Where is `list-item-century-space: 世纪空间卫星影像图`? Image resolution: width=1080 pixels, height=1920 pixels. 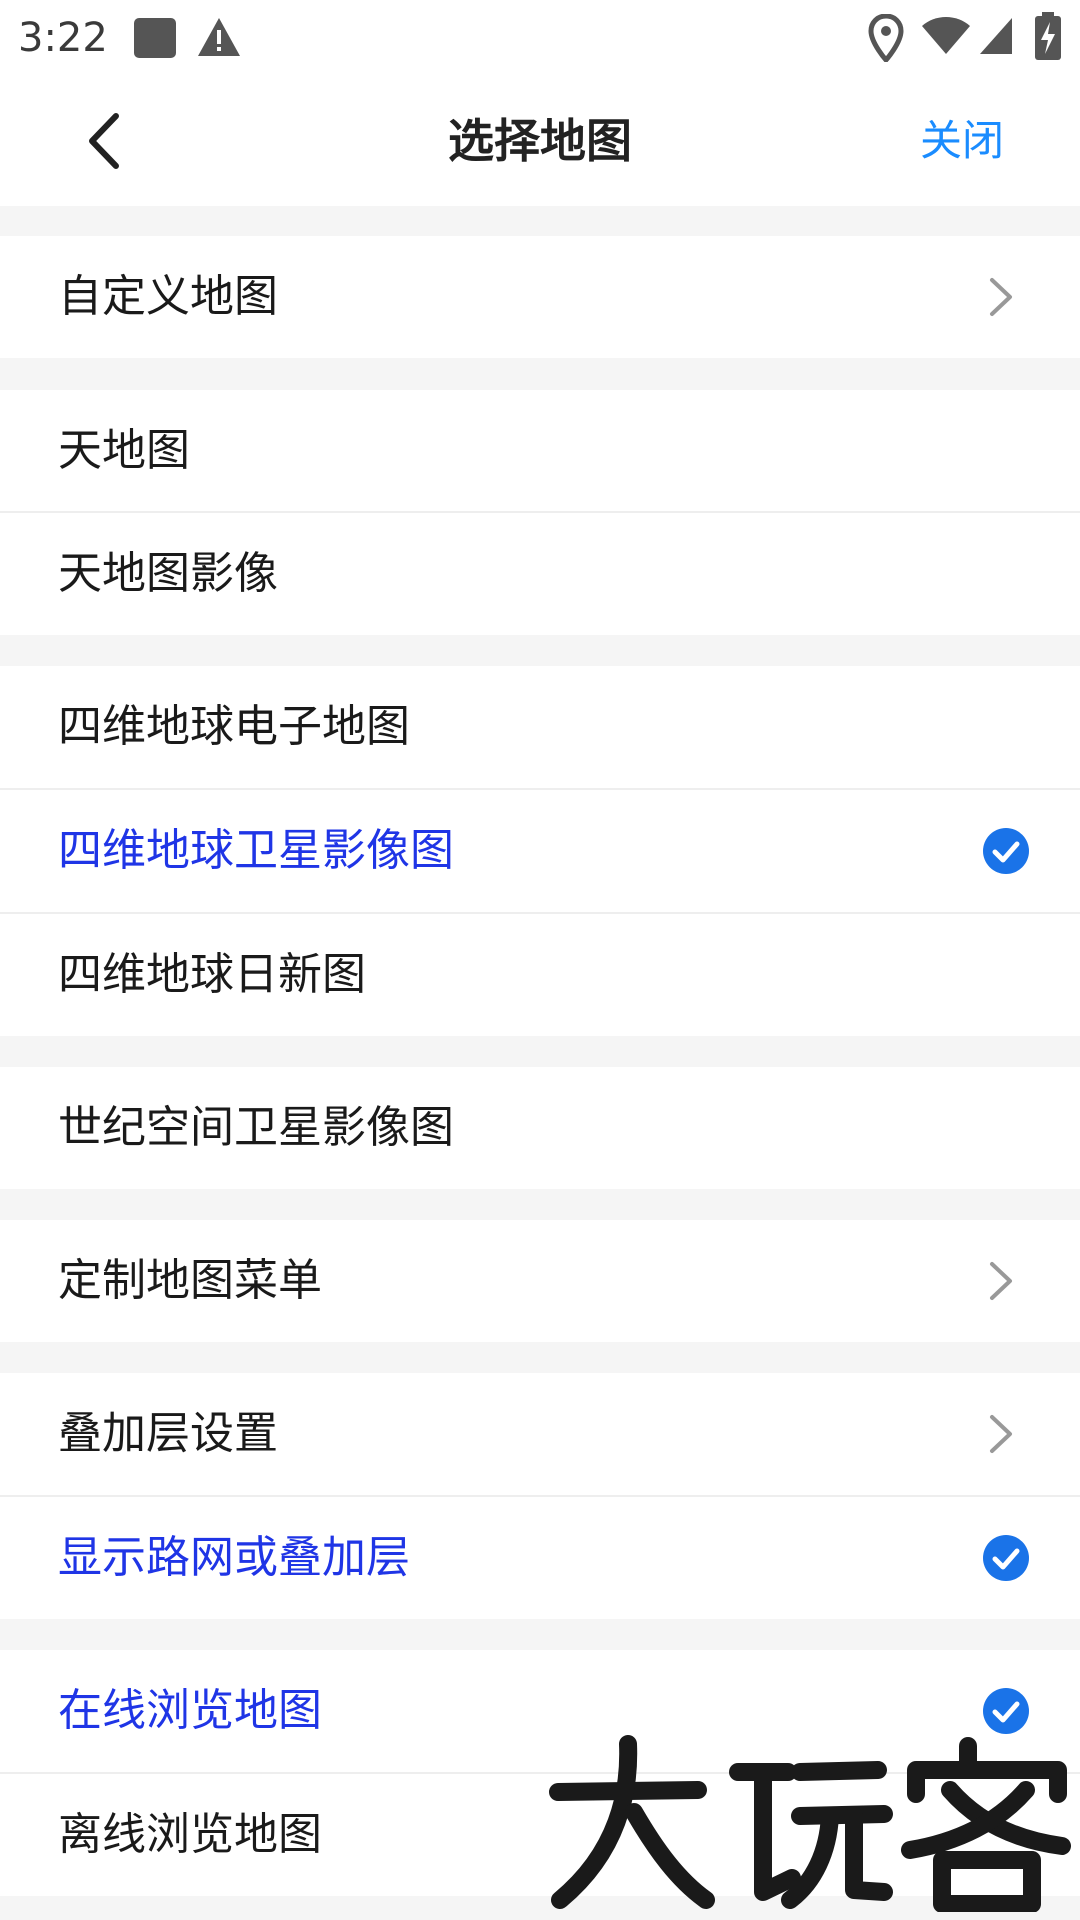 list-item-century-space: 世纪空间卫星影像图 is located at coordinates (540, 1128).